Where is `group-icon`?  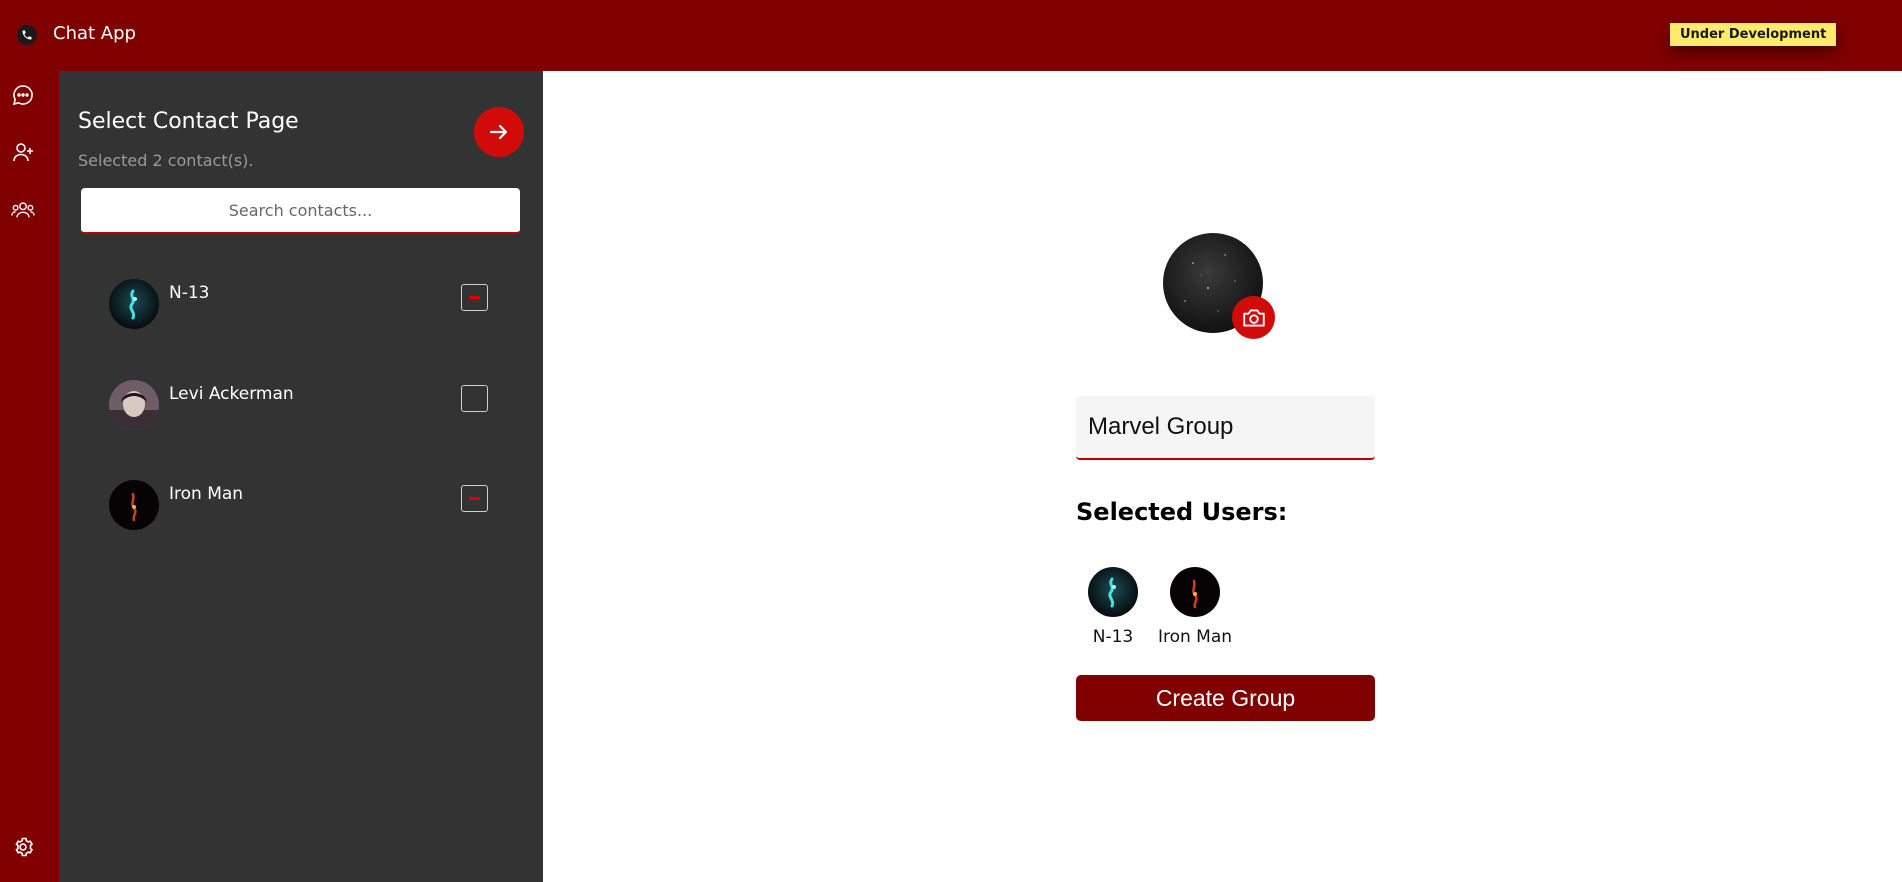
group-icon is located at coordinates (23, 210).